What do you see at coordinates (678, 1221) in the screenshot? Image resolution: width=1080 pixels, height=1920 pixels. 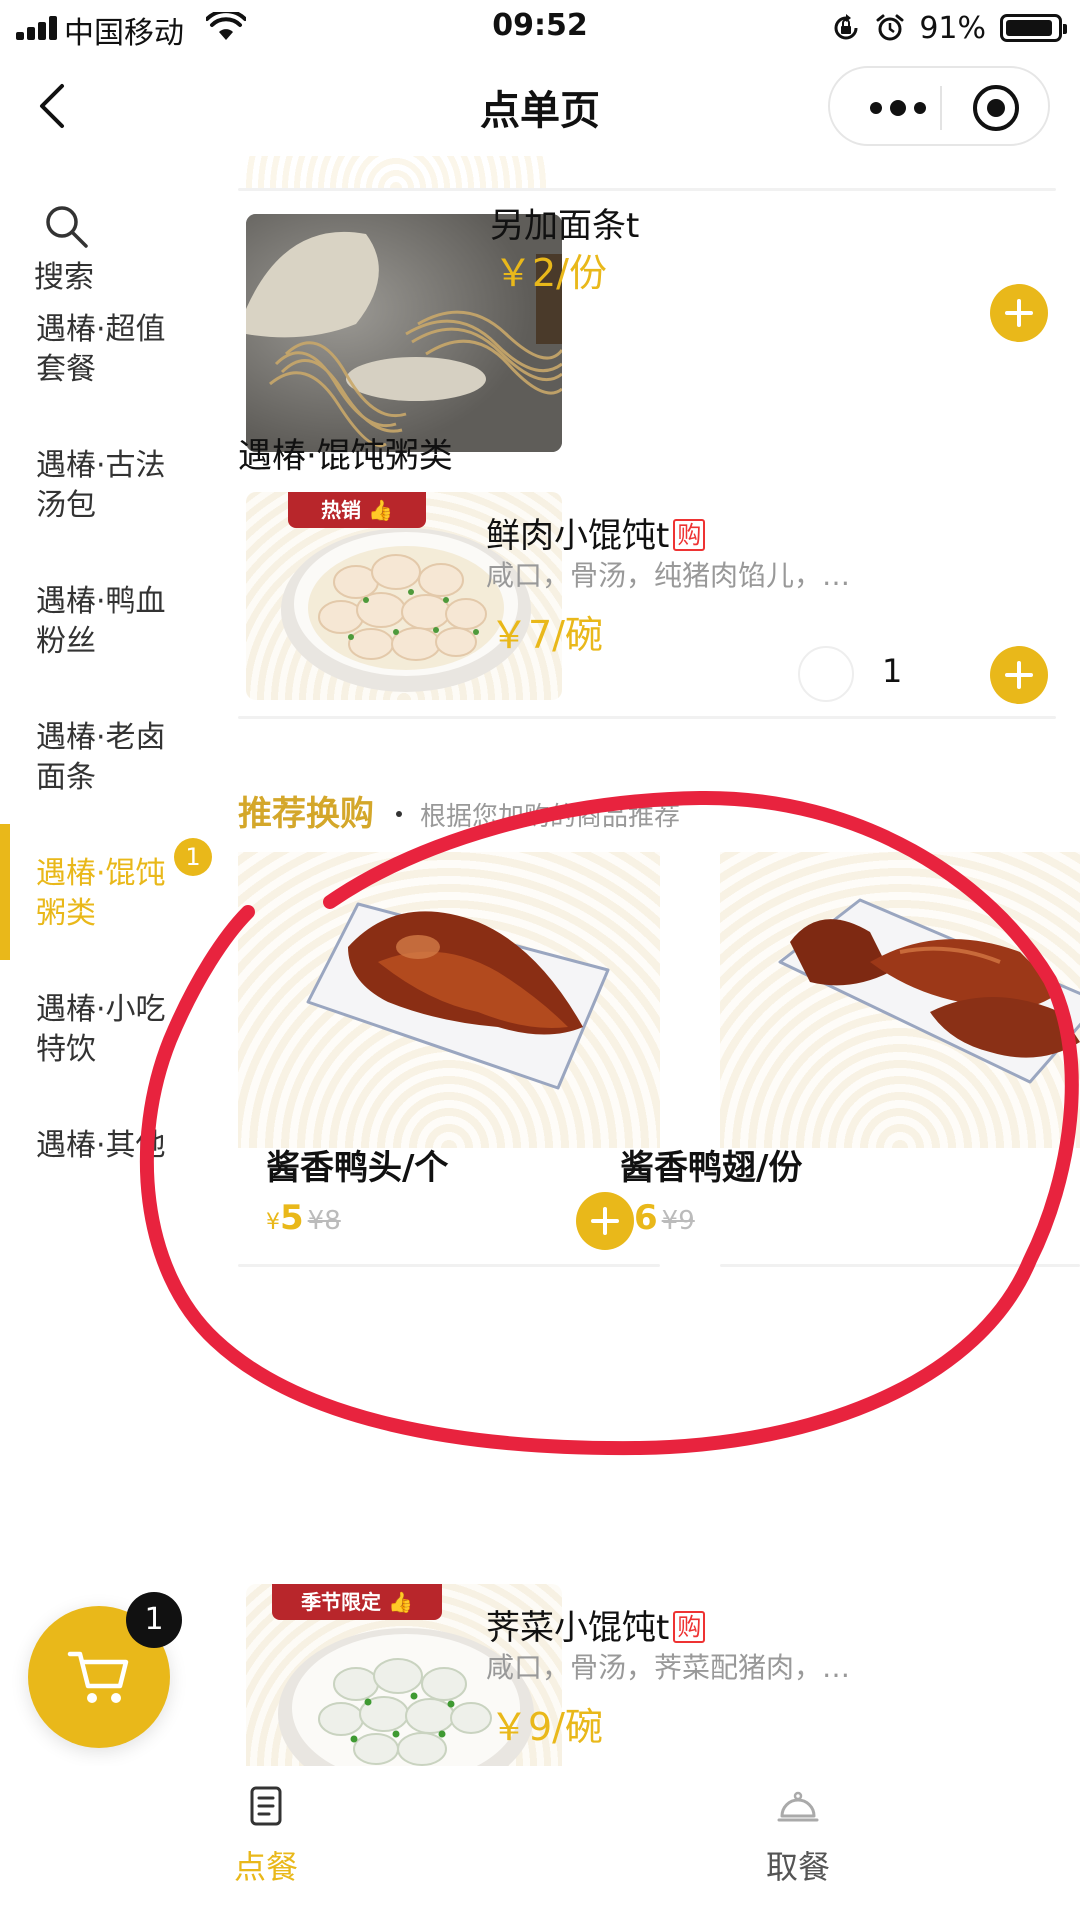 I see `original-price: ¥9` at bounding box center [678, 1221].